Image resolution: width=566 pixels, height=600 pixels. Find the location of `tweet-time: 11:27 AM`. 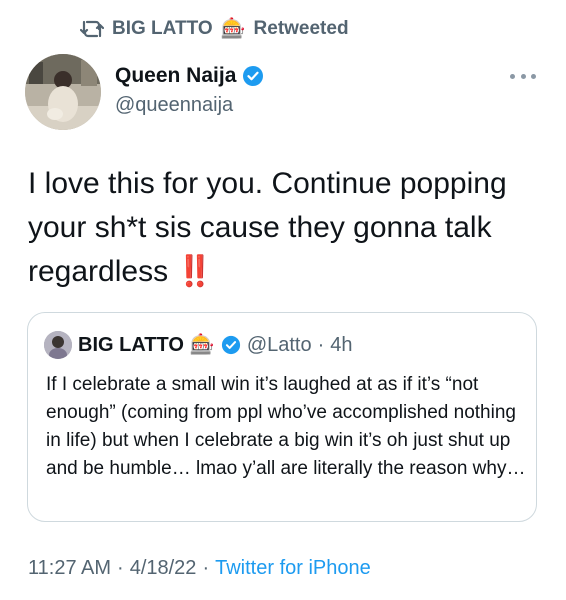

tweet-time: 11:27 AM is located at coordinates (69, 568).